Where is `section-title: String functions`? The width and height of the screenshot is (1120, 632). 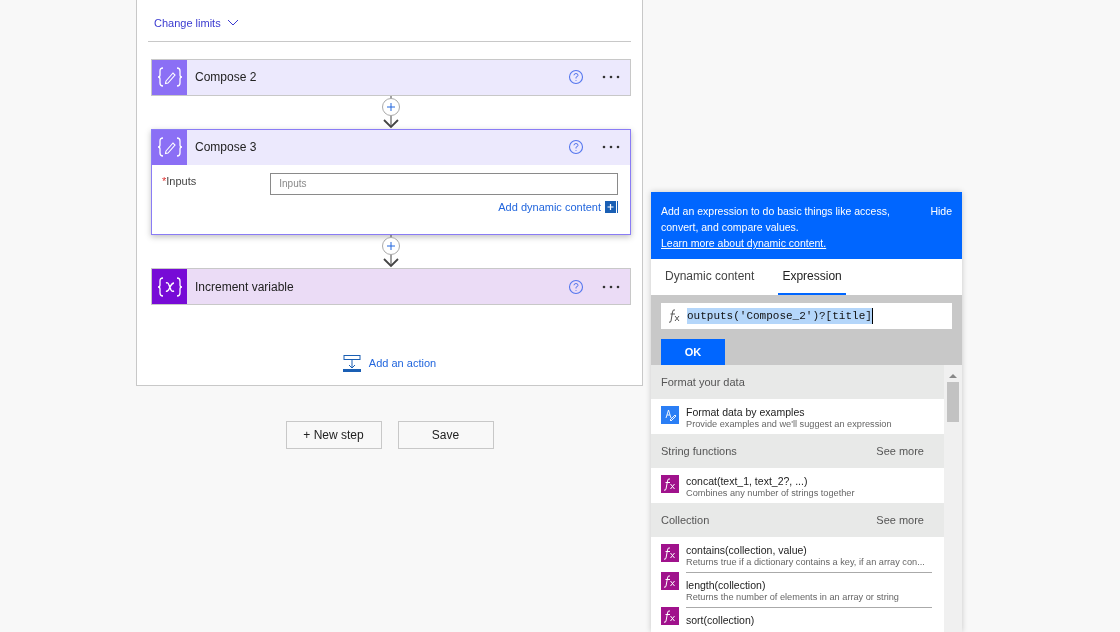
section-title: String functions is located at coordinates (699, 451).